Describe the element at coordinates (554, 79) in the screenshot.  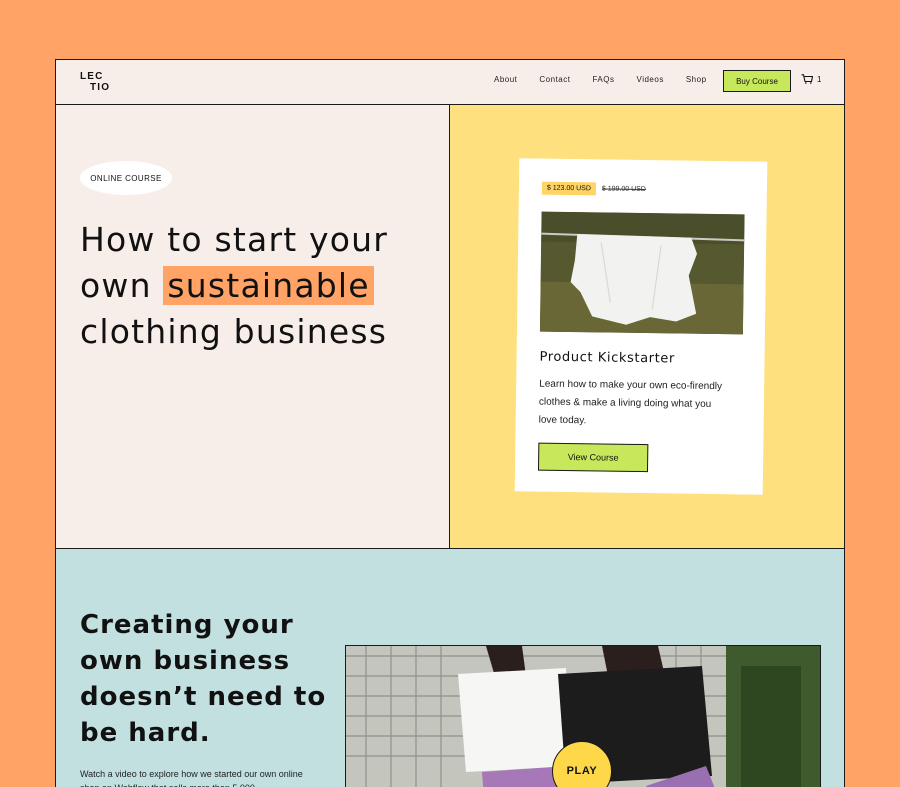
I see `nav-contact: Contact` at that location.